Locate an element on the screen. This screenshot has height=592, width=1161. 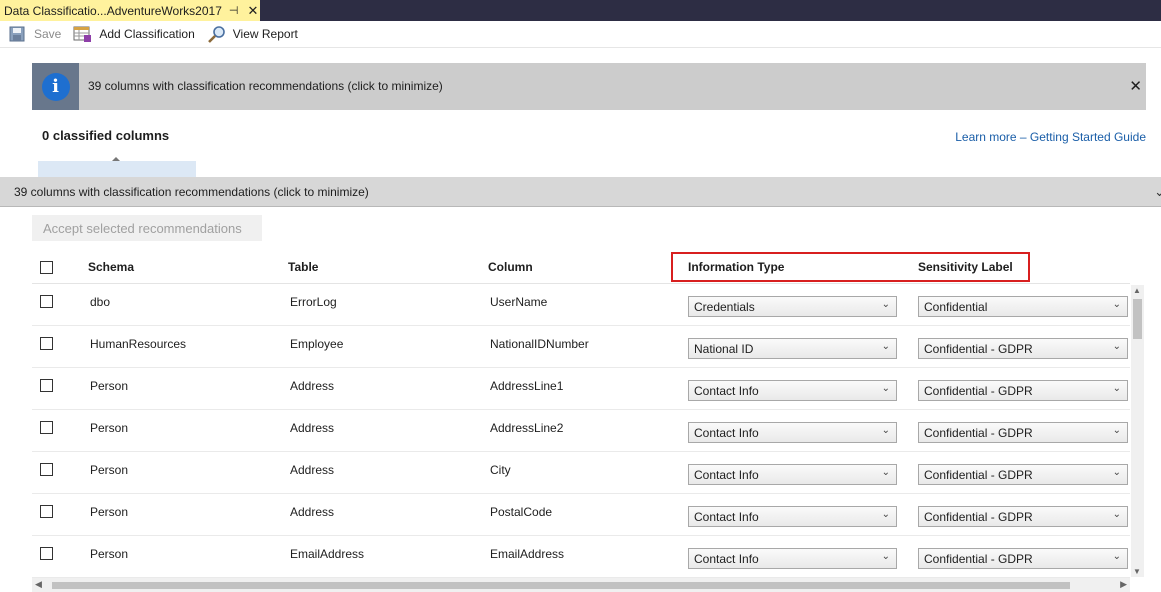
view-report-label: View Report is located at coordinates (265, 34).